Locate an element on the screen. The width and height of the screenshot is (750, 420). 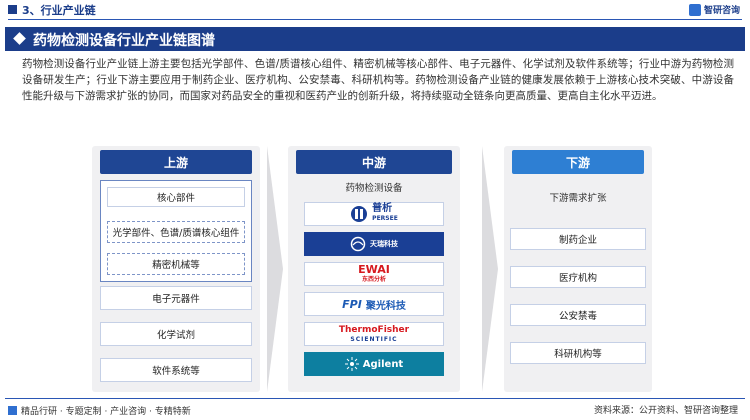
brand-name: 天瑞科技 is located at coordinates (384, 244).